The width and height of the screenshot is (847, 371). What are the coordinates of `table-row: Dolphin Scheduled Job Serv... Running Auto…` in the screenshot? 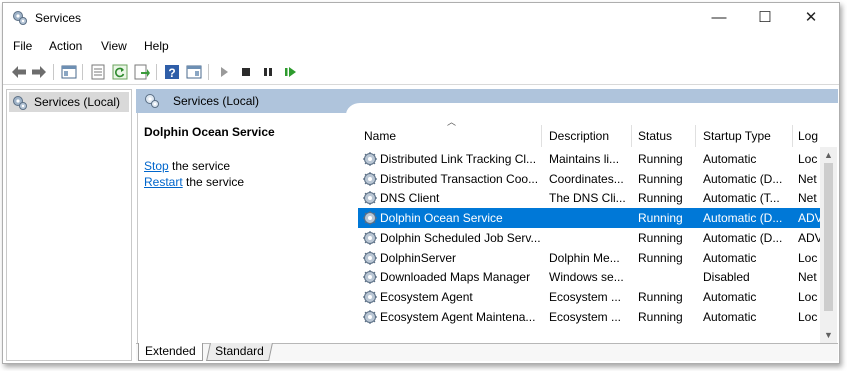 It's located at (591, 238).